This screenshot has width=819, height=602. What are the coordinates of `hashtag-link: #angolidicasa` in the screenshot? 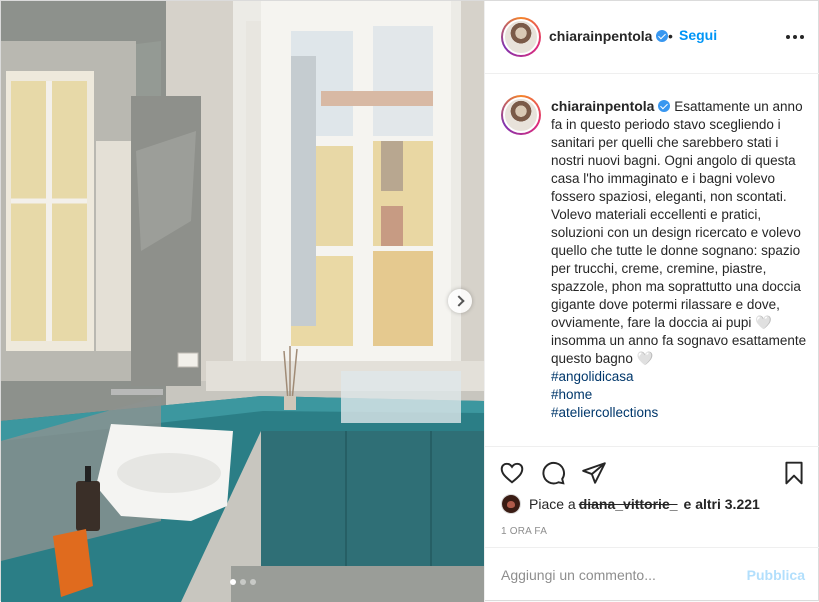 It's located at (680, 377).